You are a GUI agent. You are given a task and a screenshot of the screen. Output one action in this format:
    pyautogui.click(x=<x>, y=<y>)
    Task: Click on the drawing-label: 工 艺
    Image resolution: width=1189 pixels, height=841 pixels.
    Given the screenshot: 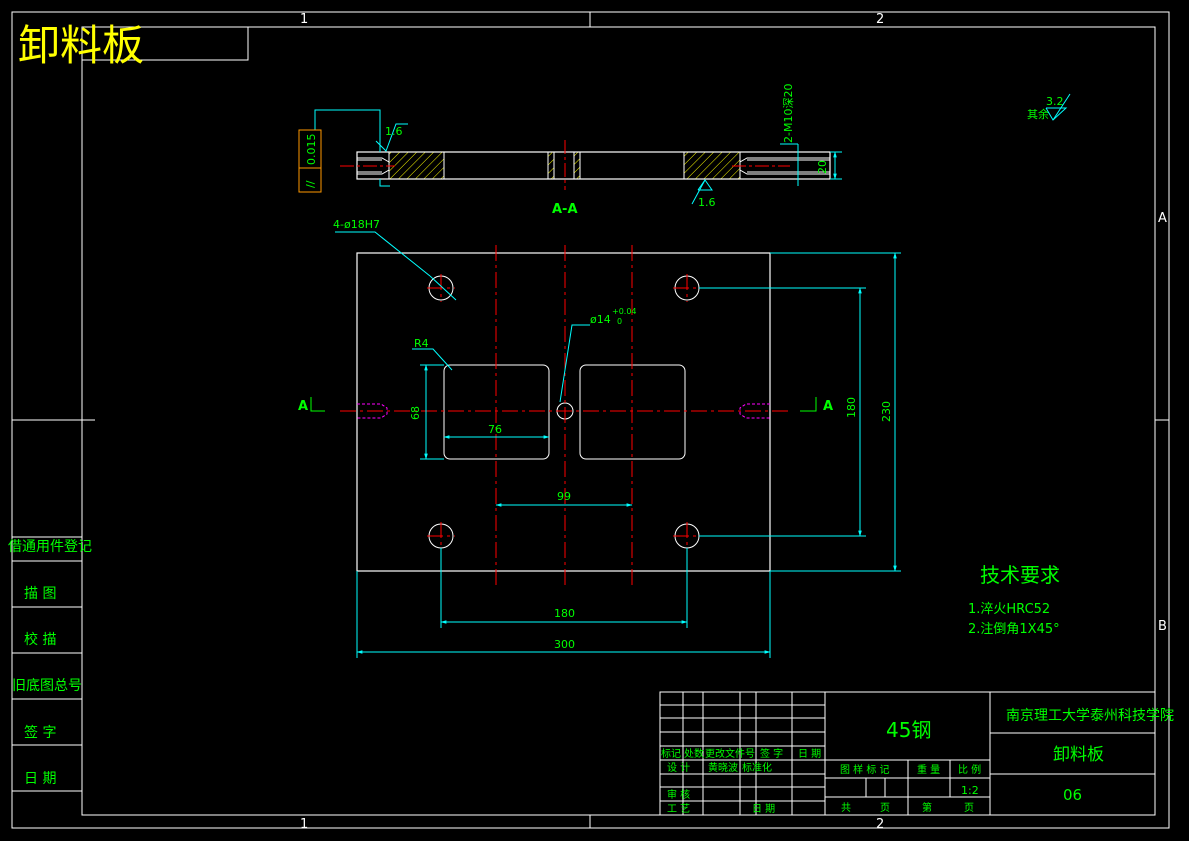 What is the action you would take?
    pyautogui.click(x=678, y=809)
    